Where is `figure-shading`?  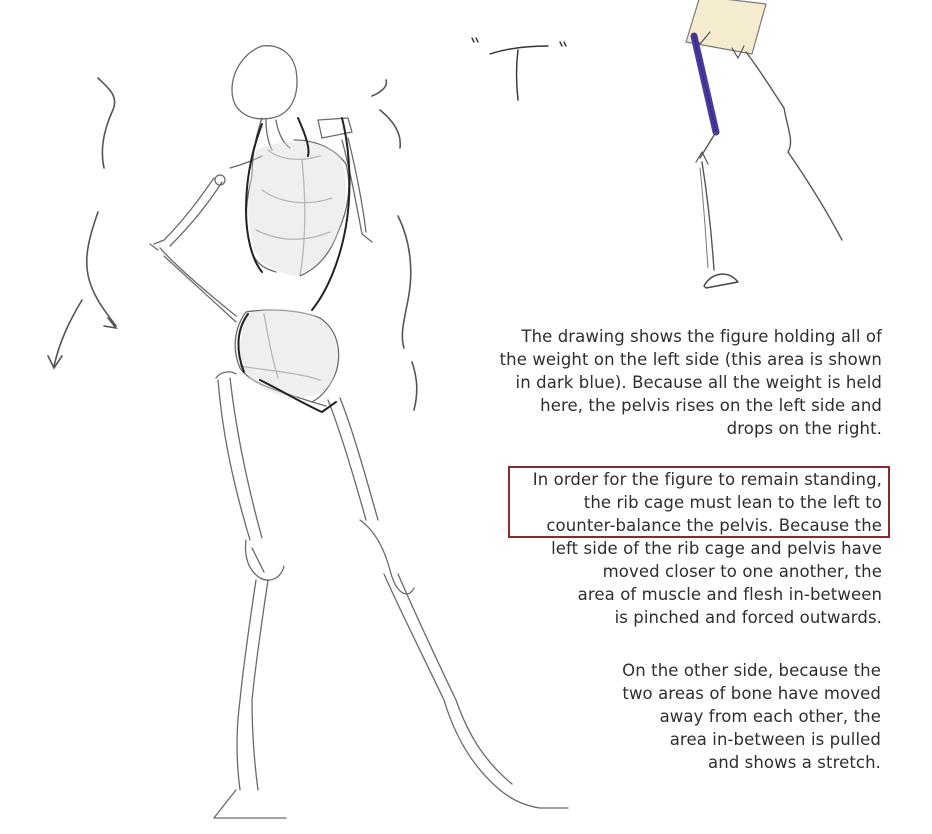 figure-shading is located at coordinates (292, 269).